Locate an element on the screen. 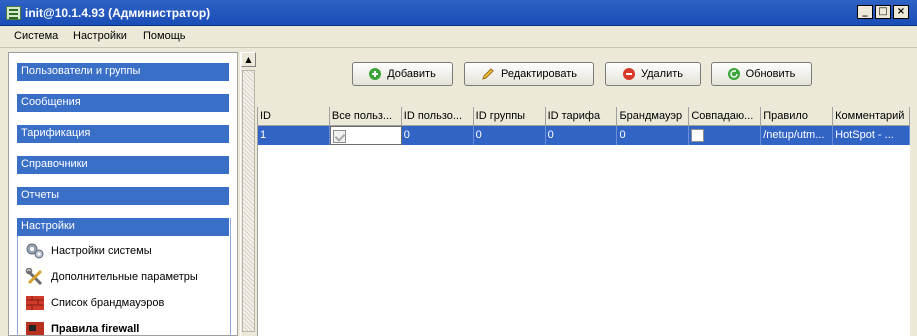  refresh-button: Обновить is located at coordinates (761, 74).